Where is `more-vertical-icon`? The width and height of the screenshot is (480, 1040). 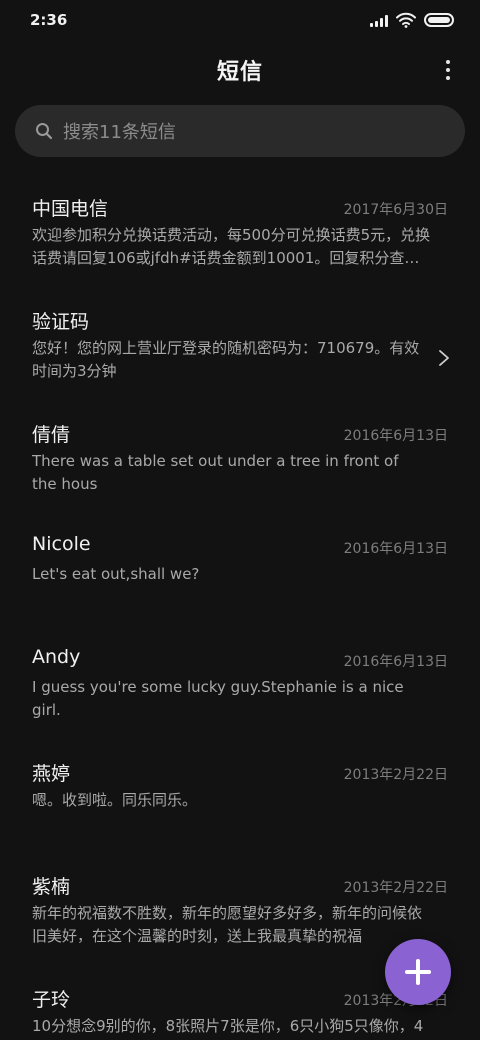
more-vertical-icon is located at coordinates (448, 70).